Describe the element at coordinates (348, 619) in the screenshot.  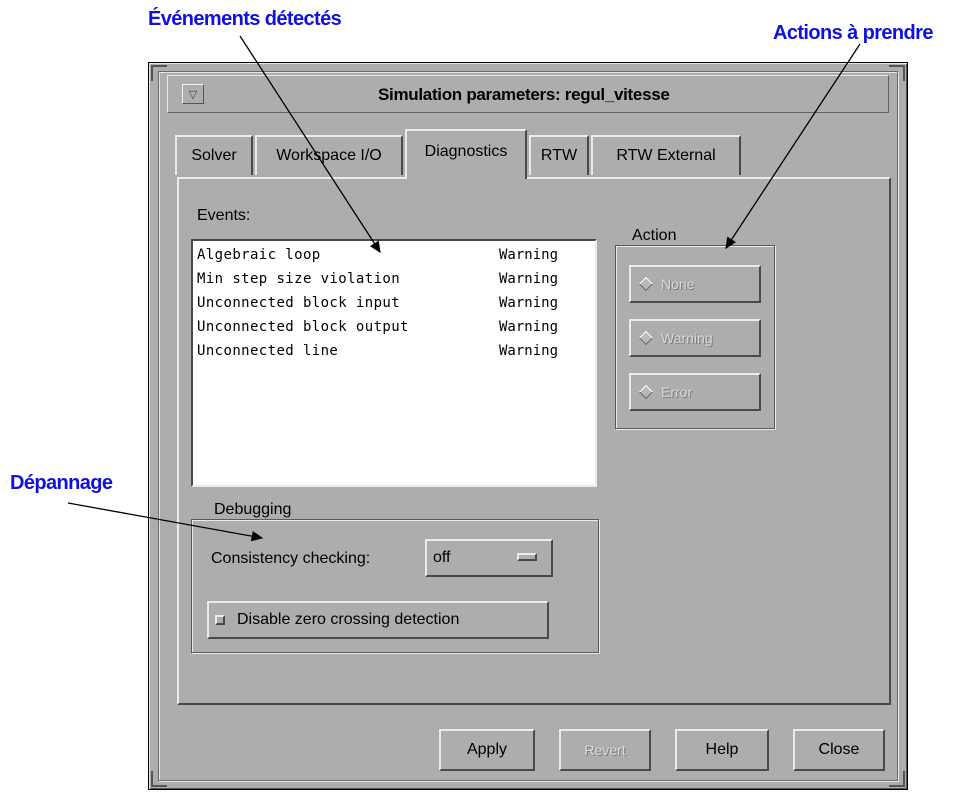
I see `disable-zero-crossing-label: Disable zero crossing detection` at that location.